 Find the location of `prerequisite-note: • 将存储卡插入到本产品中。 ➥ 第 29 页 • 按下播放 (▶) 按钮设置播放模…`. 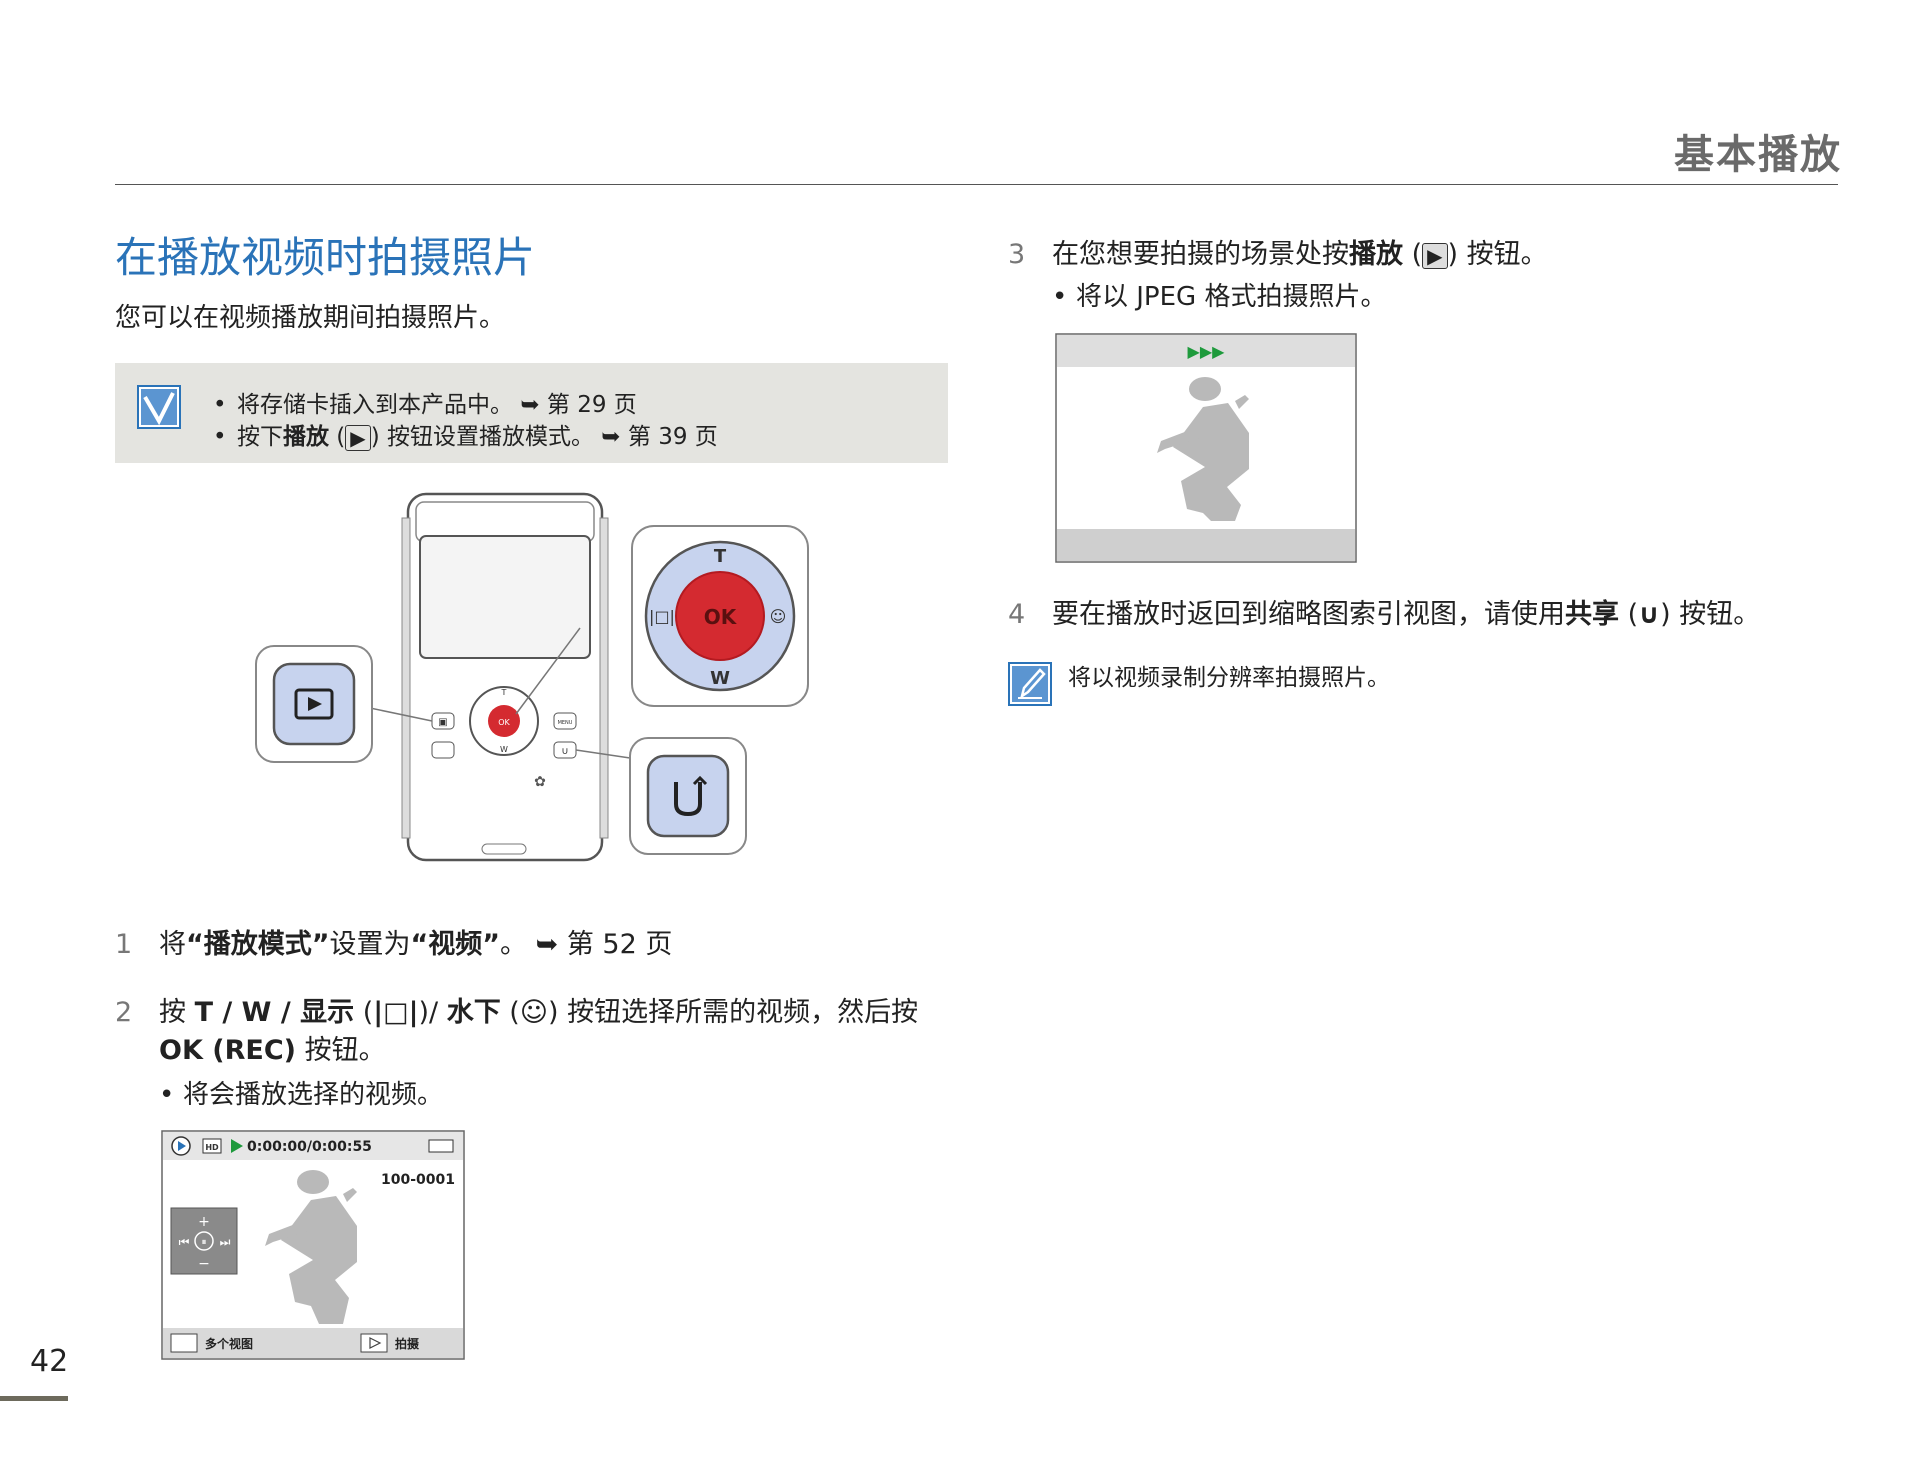

prerequisite-note: • 将存储卡插入到本产品中。 ➥ 第 29 页 • 按下播放 (▶) 按钮设置播放模… is located at coordinates (531, 413).